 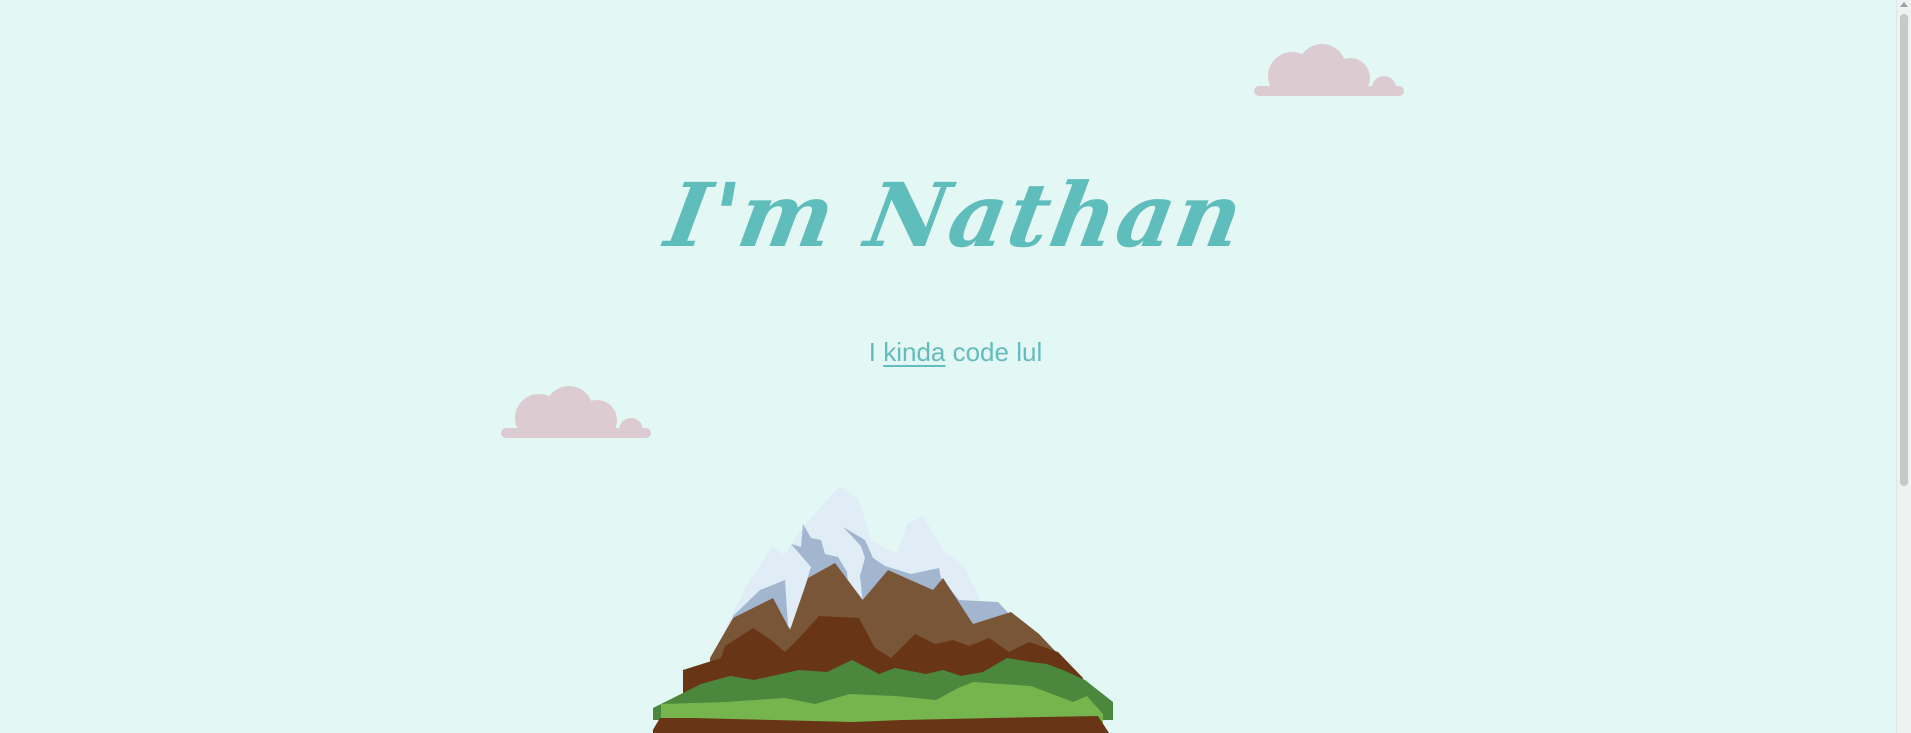 I want to click on tagline-prefix: I, so click(x=876, y=352).